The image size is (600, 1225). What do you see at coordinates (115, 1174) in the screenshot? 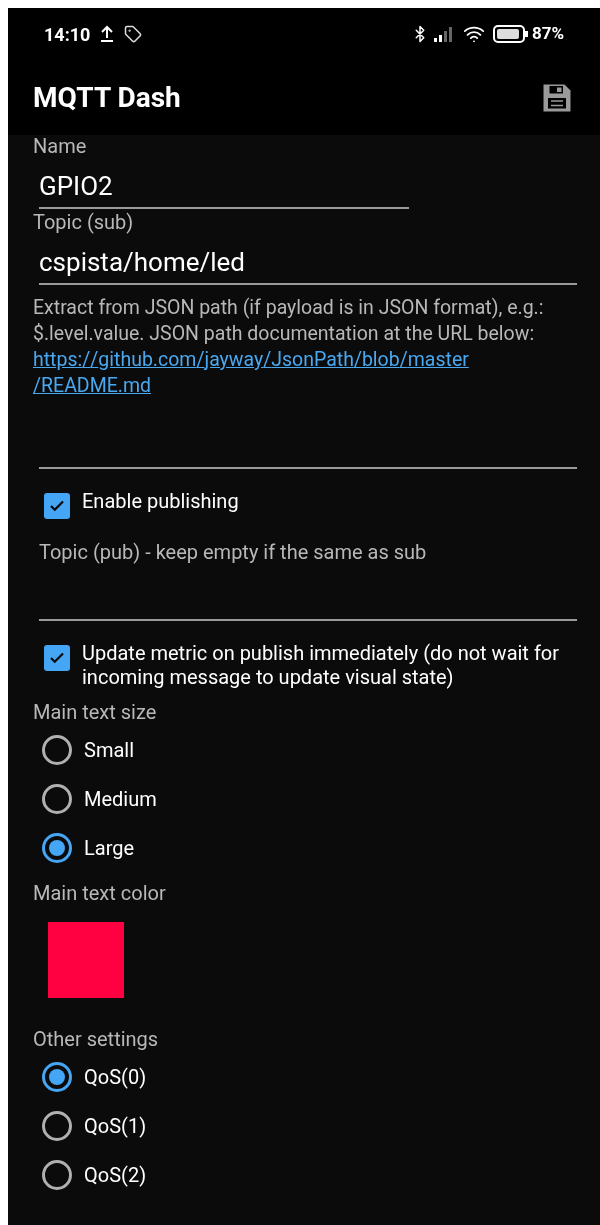
I see `radio-label: QoS(2)` at bounding box center [115, 1174].